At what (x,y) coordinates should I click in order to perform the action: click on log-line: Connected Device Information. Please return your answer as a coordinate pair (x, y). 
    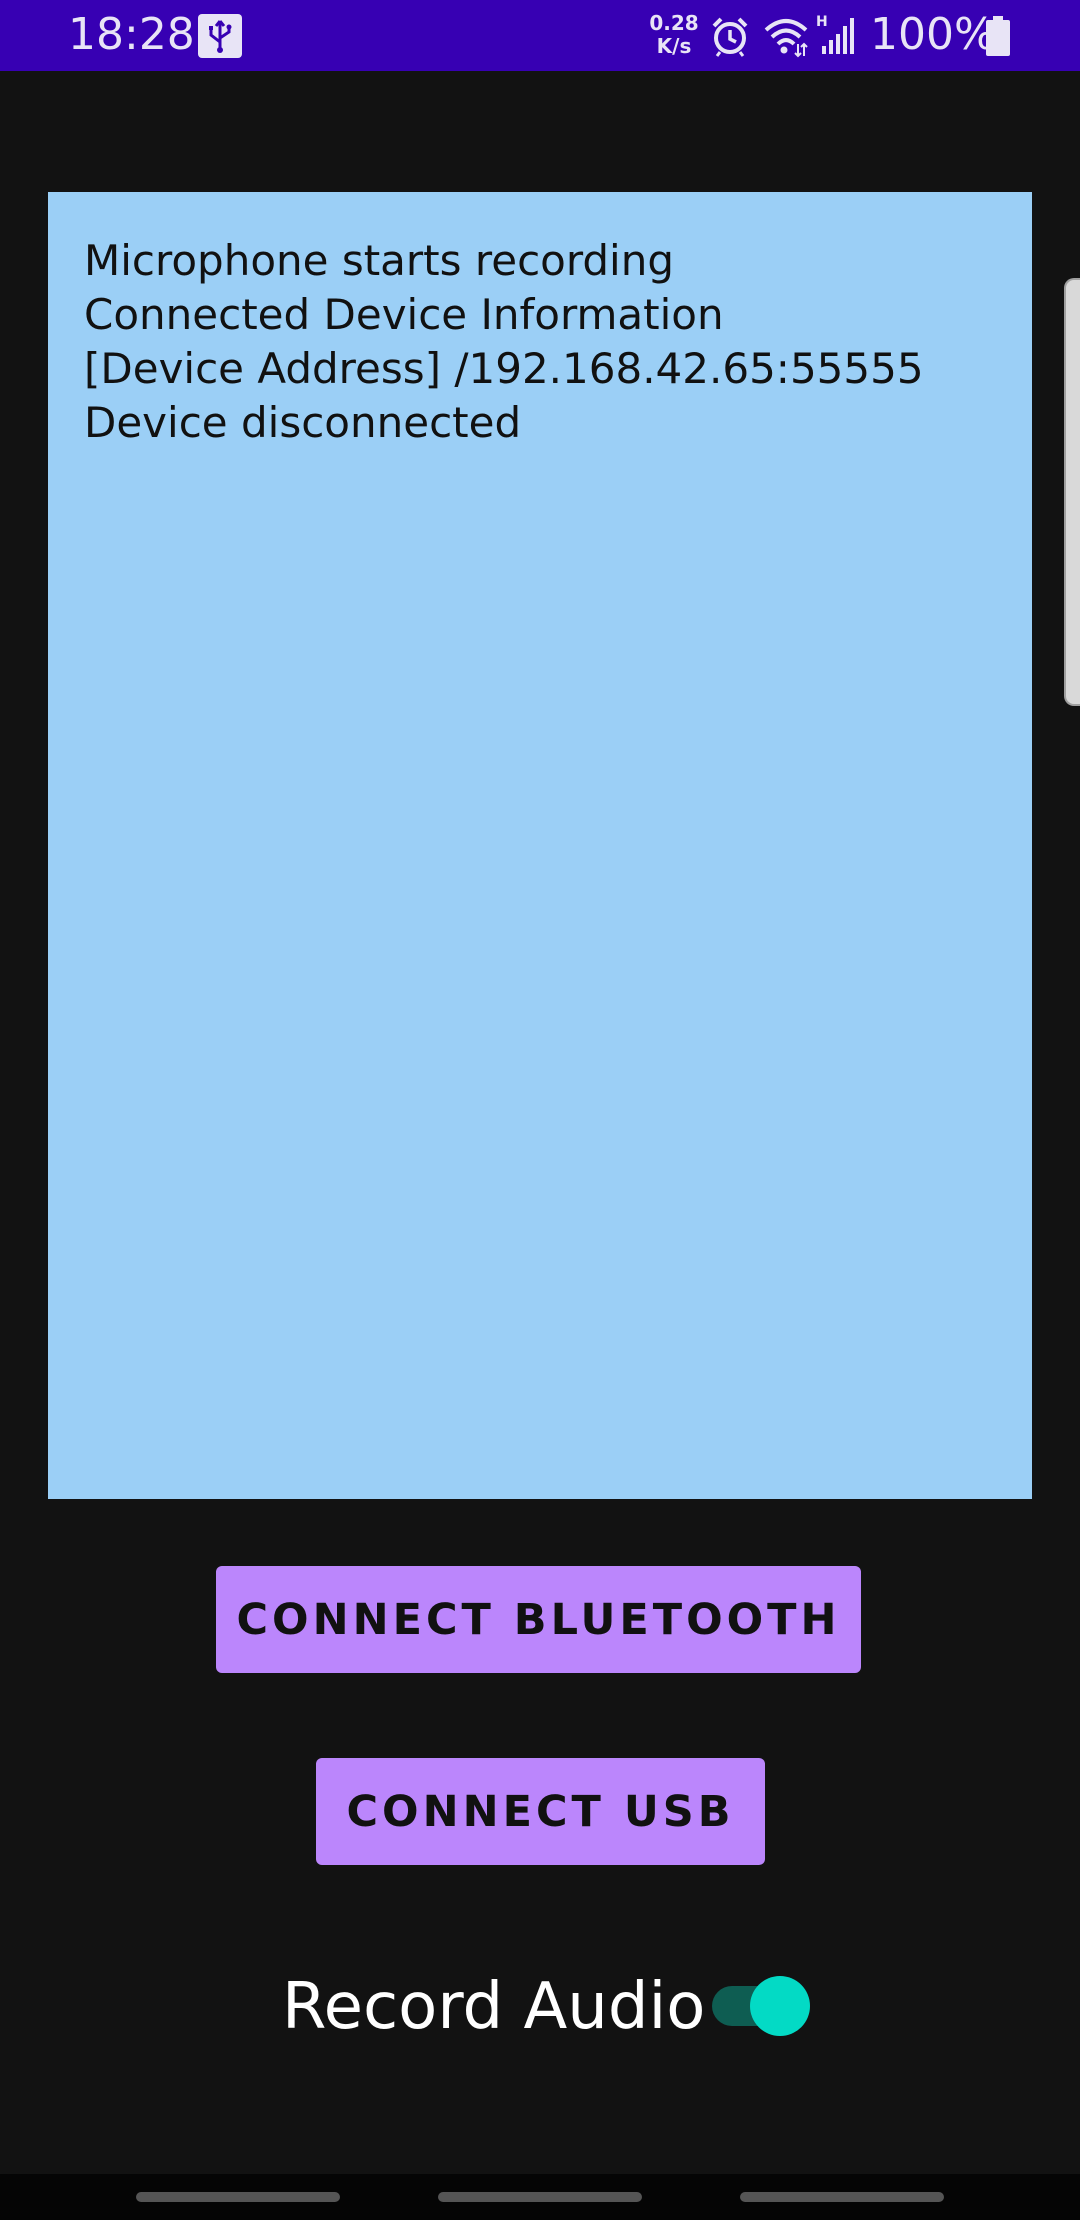
    Looking at the image, I should click on (404, 314).